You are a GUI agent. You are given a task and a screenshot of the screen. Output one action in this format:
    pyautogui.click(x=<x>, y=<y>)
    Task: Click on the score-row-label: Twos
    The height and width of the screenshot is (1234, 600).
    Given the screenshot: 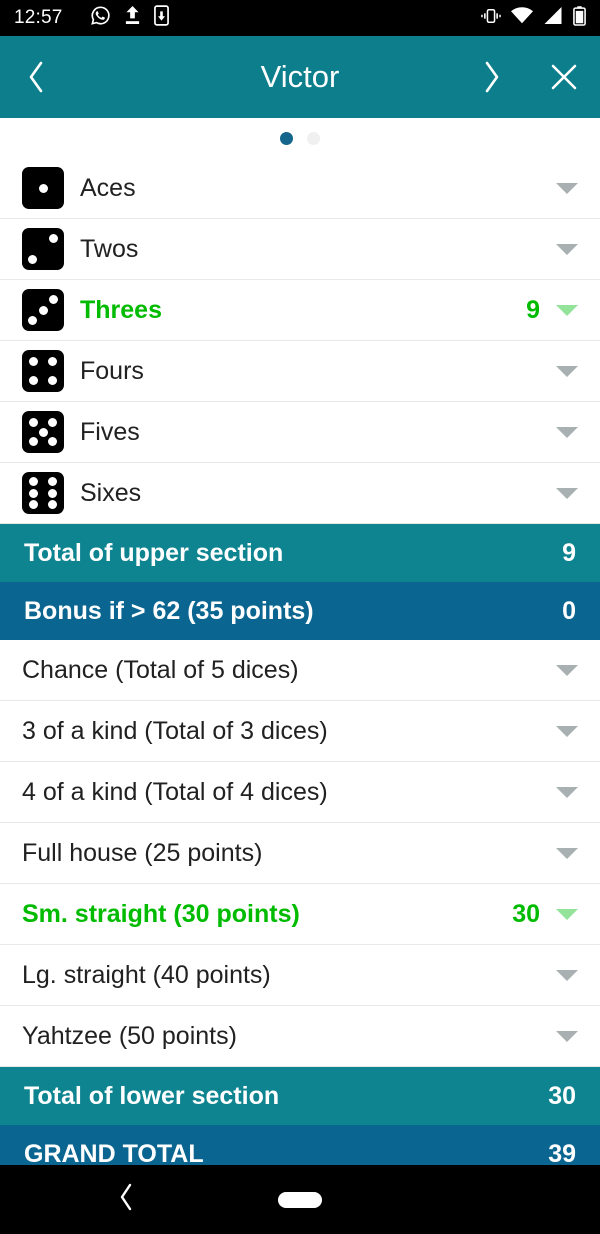 What is the action you would take?
    pyautogui.click(x=109, y=248)
    